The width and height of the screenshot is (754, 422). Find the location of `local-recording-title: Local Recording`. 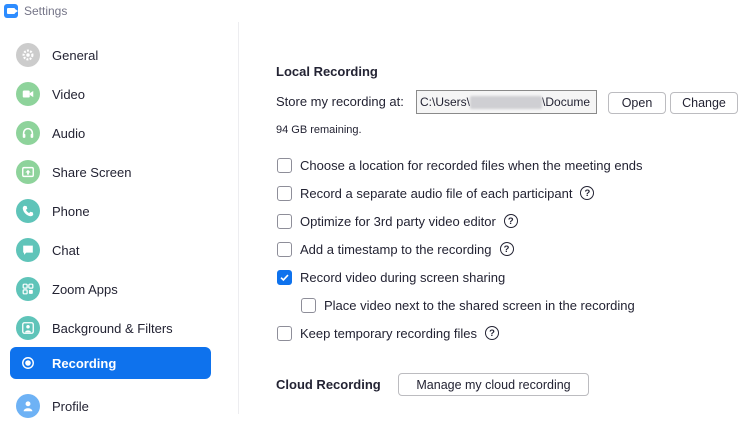

local-recording-title: Local Recording is located at coordinates (327, 71).